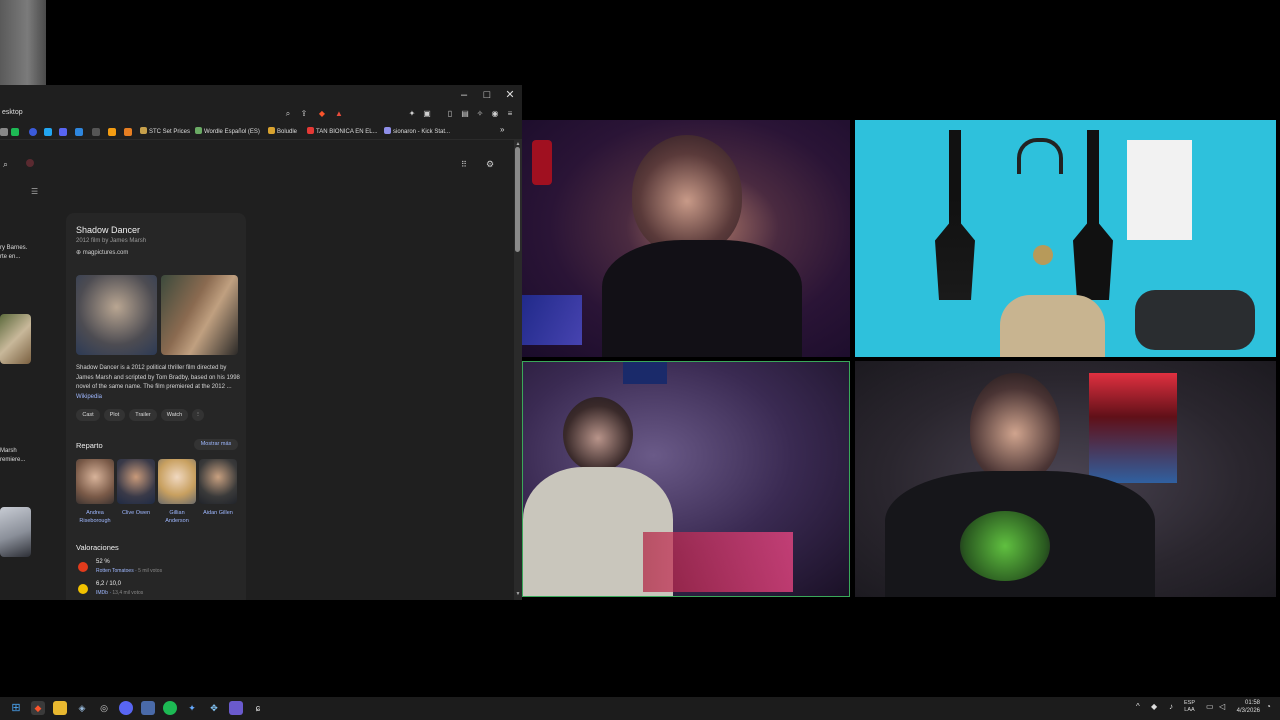 This screenshot has width=1280, height=720. What do you see at coordinates (83, 567) in the screenshot?
I see `tomato-icon` at bounding box center [83, 567].